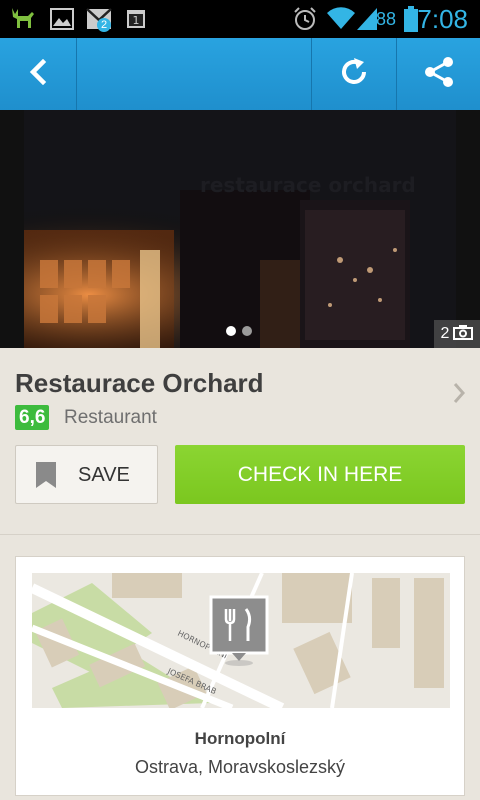 Image resolution: width=480 pixels, height=800 pixels. I want to click on save-button: SAVE, so click(86, 474).